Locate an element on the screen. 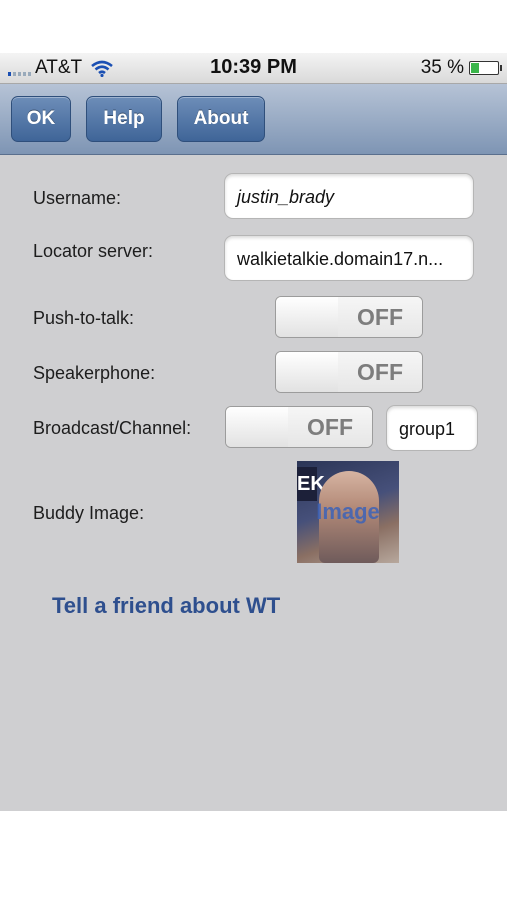 The height and width of the screenshot is (900, 507). status-bar: AT&T 10:39 PM 35 % is located at coordinates (253, 68).